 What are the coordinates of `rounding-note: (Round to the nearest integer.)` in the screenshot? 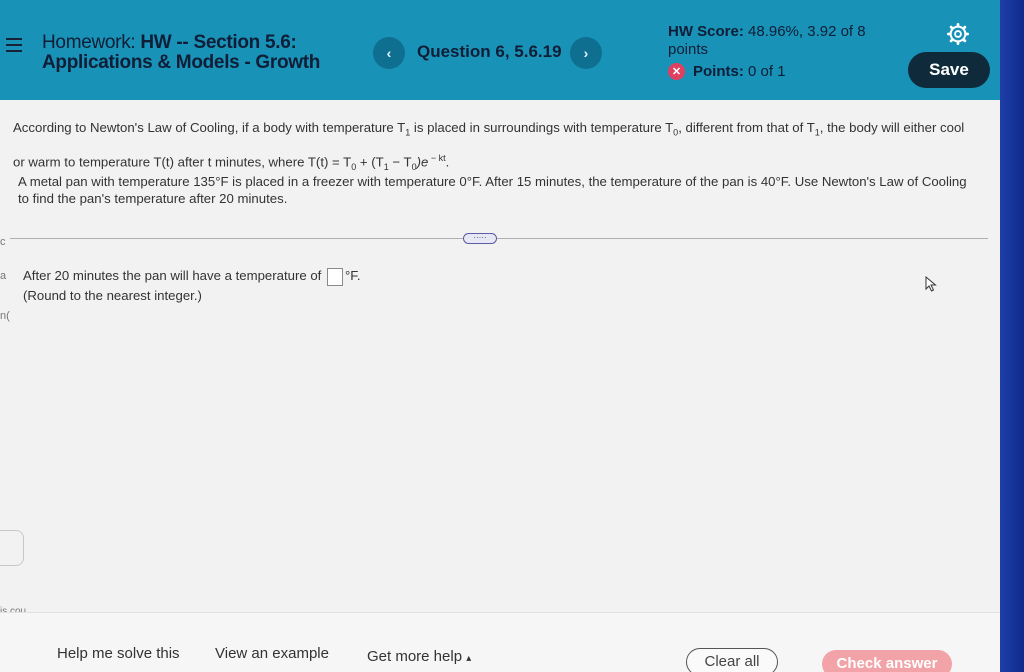 It's located at (112, 295).